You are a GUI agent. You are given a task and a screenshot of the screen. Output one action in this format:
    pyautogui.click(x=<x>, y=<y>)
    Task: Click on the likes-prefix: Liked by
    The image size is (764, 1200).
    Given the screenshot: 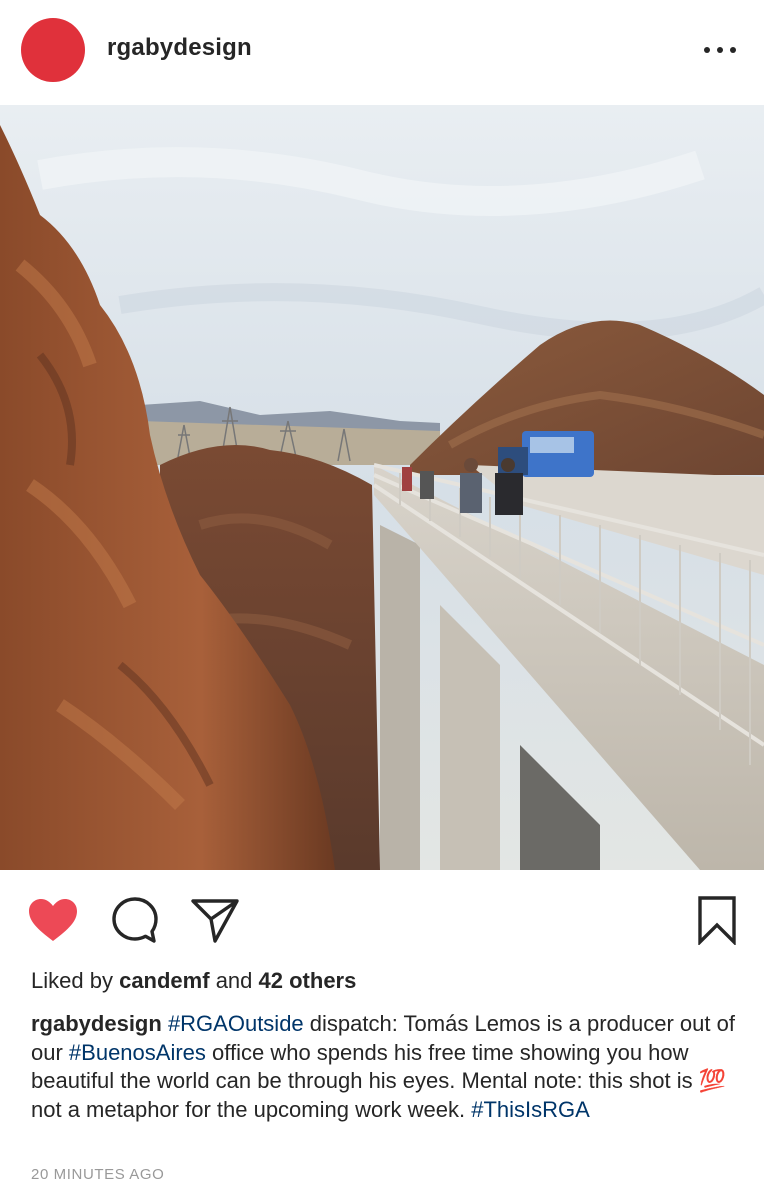 What is the action you would take?
    pyautogui.click(x=72, y=980)
    